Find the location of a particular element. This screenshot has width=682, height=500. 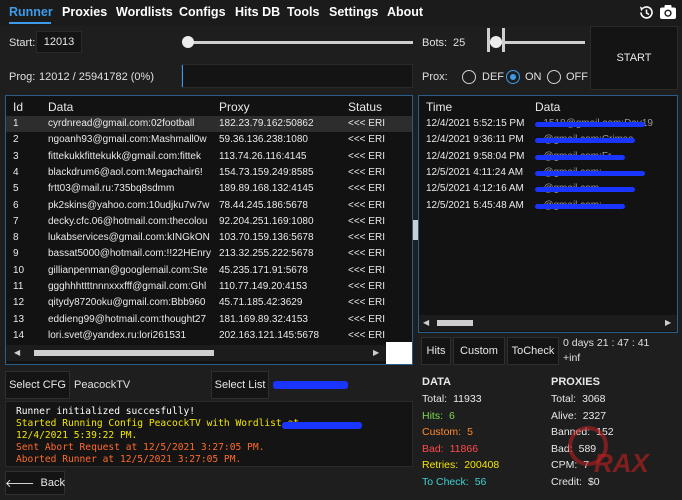

start-slider-thumb is located at coordinates (188, 42).